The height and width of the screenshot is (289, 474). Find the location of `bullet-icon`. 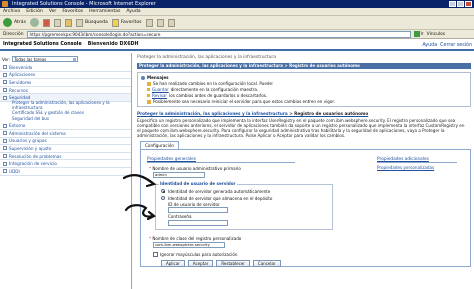

bullet-icon is located at coordinates (148, 89).